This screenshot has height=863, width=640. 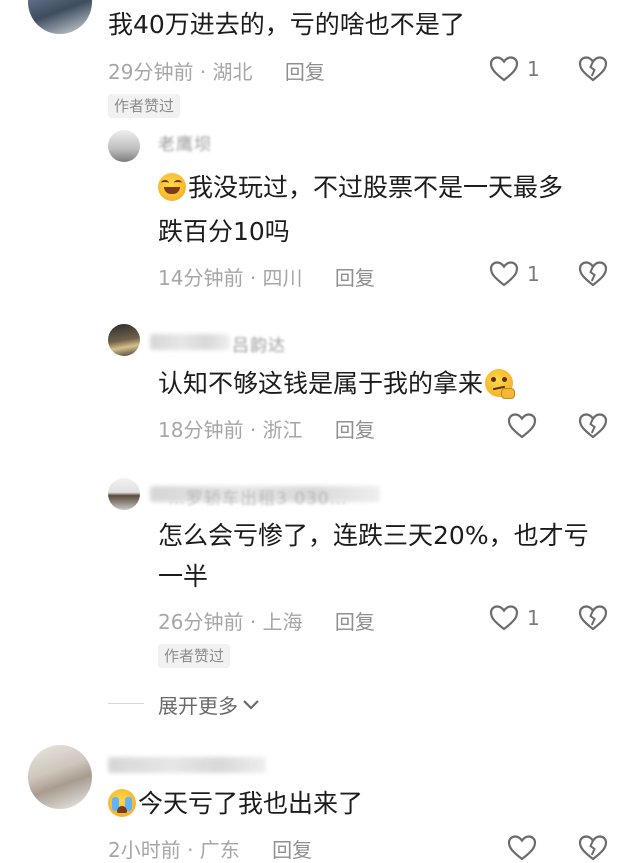 I want to click on expand-more-button: 展开更多, so click(x=209, y=704).